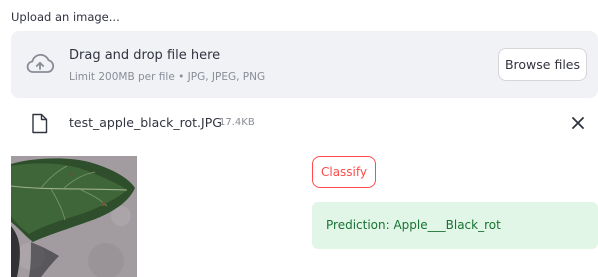 Image resolution: width=598 pixels, height=277 pixels. Describe the element at coordinates (145, 122) in the screenshot. I see `file-name: test_apple_black_rot.JPG` at that location.